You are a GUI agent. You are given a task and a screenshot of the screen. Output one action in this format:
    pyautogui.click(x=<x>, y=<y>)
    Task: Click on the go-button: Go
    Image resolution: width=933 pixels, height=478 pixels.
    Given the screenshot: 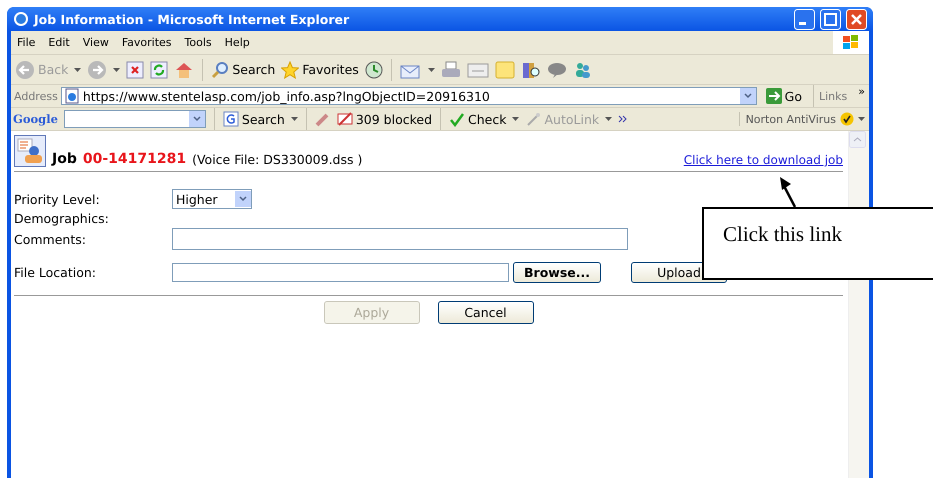 What is the action you would take?
    pyautogui.click(x=784, y=96)
    